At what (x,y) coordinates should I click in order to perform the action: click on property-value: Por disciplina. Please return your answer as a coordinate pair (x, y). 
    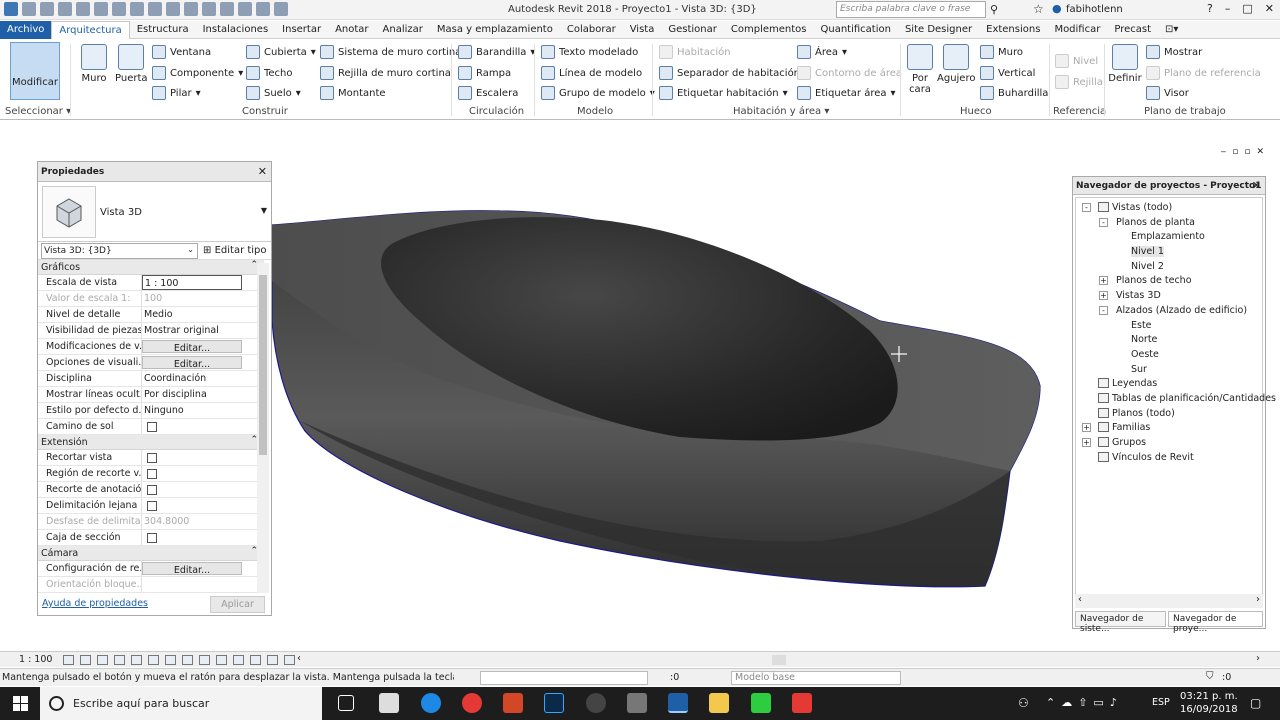
    Looking at the image, I should click on (192, 394).